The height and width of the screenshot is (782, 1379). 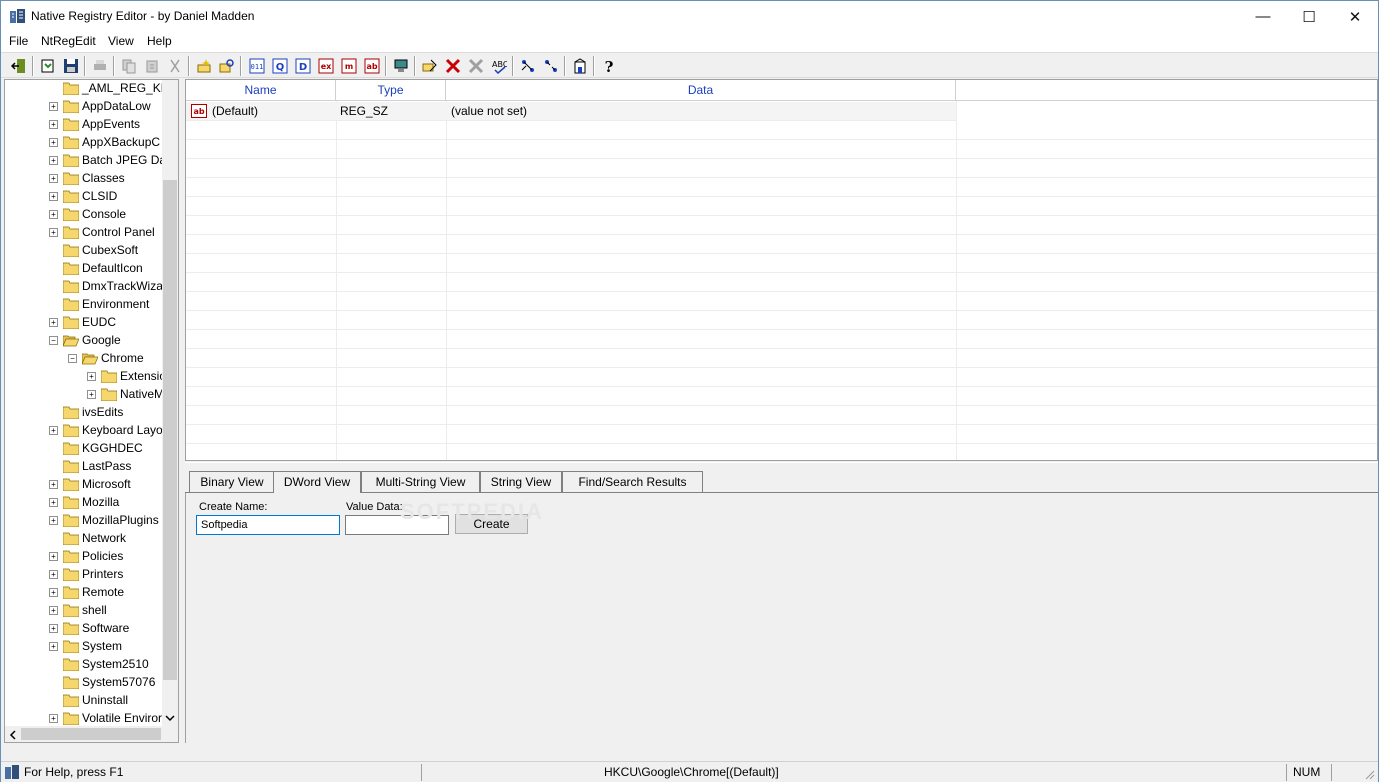 What do you see at coordinates (100, 66) in the screenshot?
I see `print-button` at bounding box center [100, 66].